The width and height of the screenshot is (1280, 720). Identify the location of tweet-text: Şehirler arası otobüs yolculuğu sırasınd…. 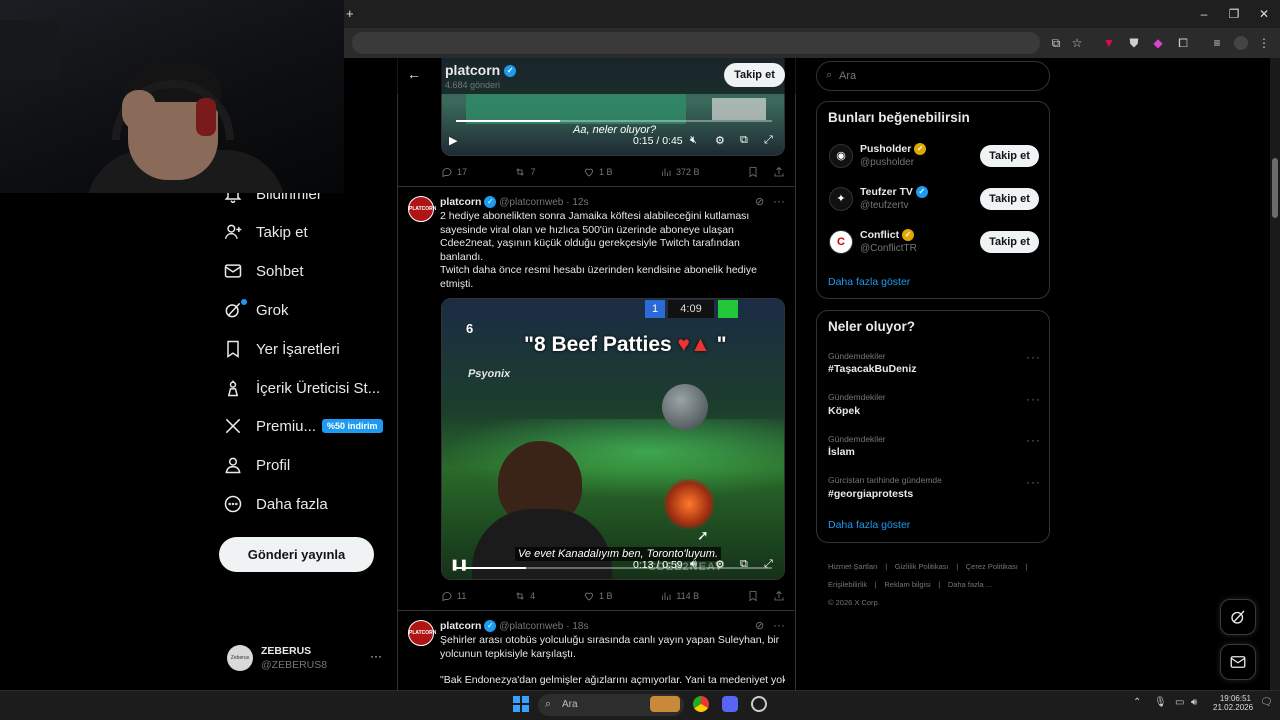
(610, 647).